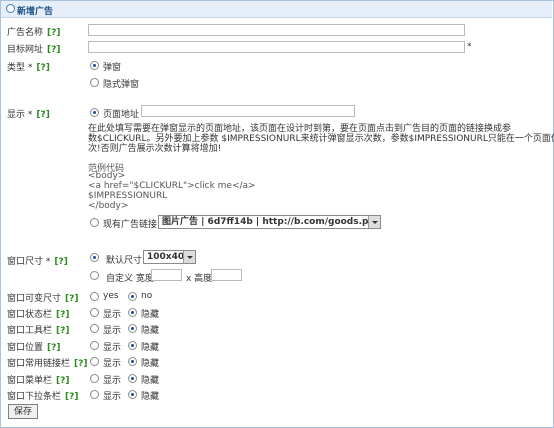 Image resolution: width=554 pixels, height=428 pixels. Describe the element at coordinates (155, 149) in the screenshot. I see `display-description-line: 次!否则广告展示次数计算将增加!` at that location.